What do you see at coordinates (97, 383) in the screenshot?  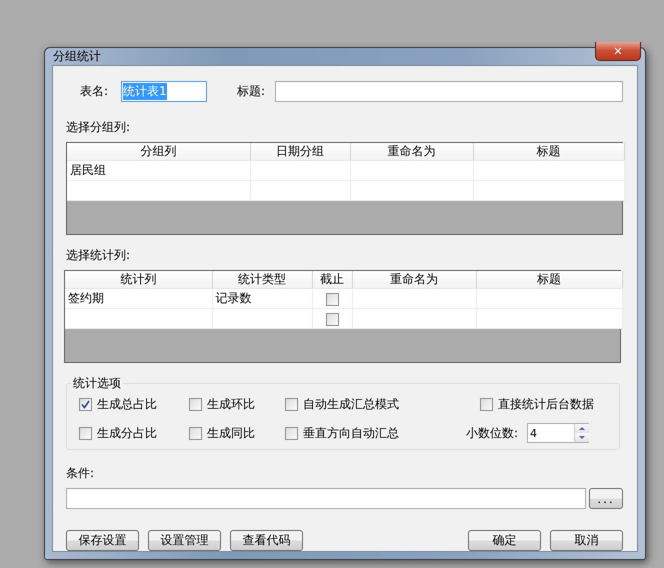 I see `group-title: 统计选项` at bounding box center [97, 383].